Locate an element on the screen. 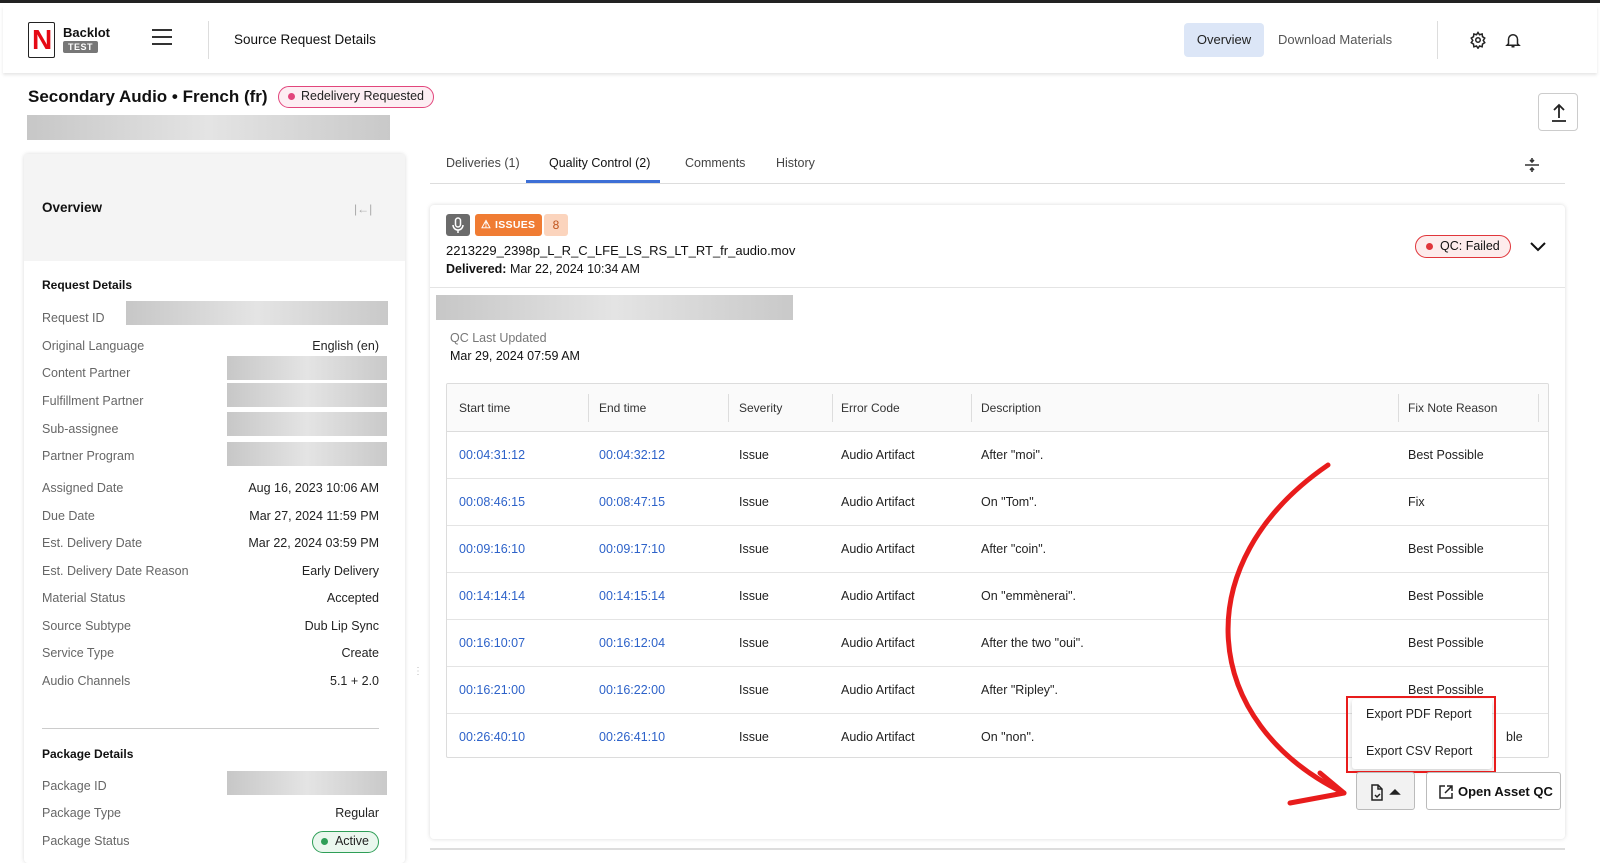 This screenshot has height=863, width=1600. tab-quality-control: Quality Control (2) is located at coordinates (599, 163).